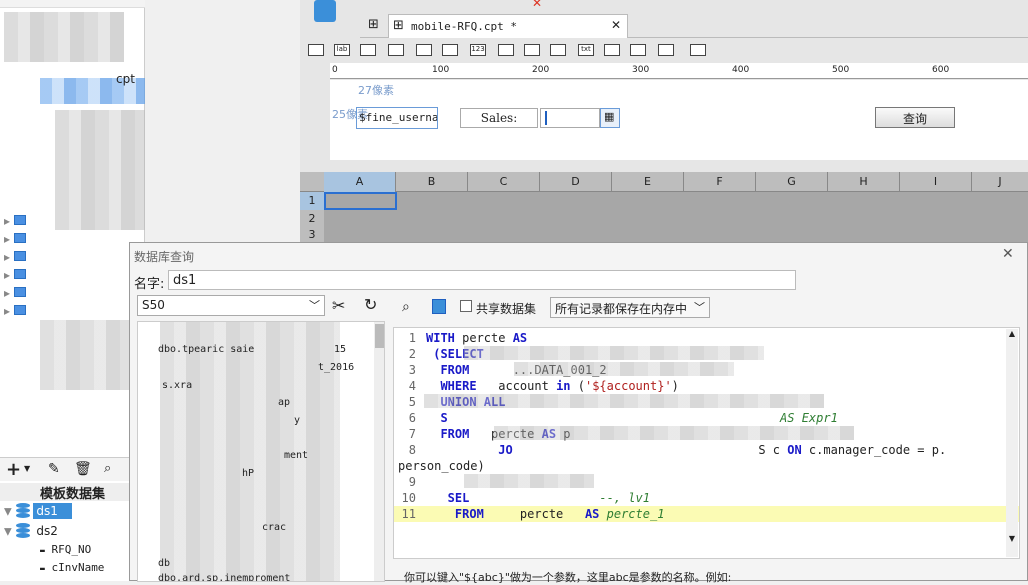 The image size is (1028, 585). What do you see at coordinates (792, 182) in the screenshot?
I see `column-header: G` at bounding box center [792, 182].